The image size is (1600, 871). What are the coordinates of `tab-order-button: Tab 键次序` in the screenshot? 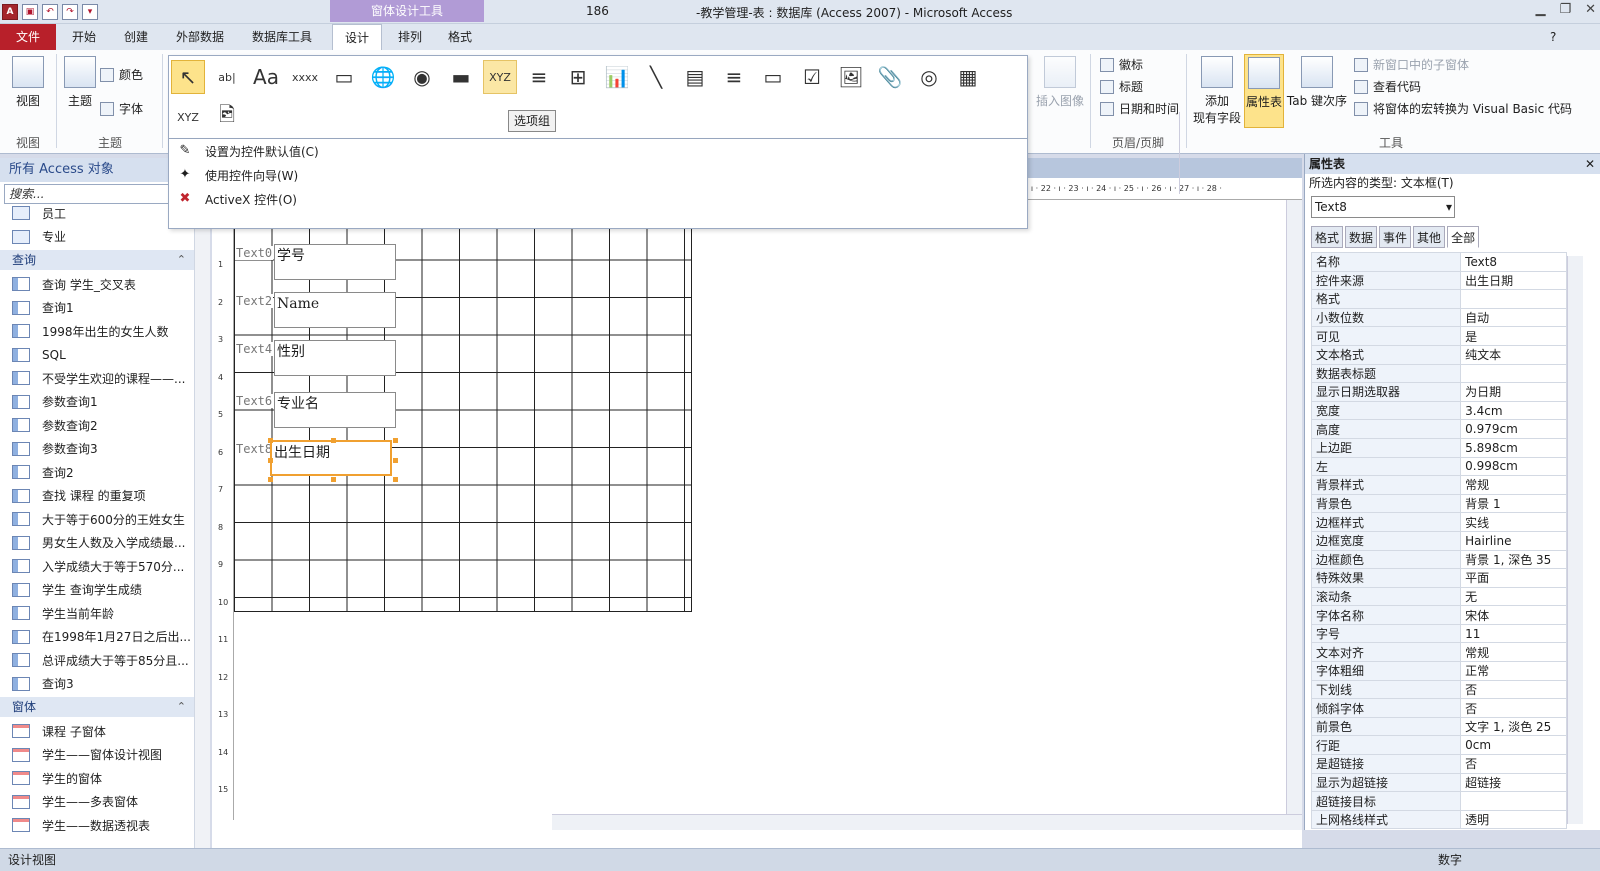 It's located at (1317, 82).